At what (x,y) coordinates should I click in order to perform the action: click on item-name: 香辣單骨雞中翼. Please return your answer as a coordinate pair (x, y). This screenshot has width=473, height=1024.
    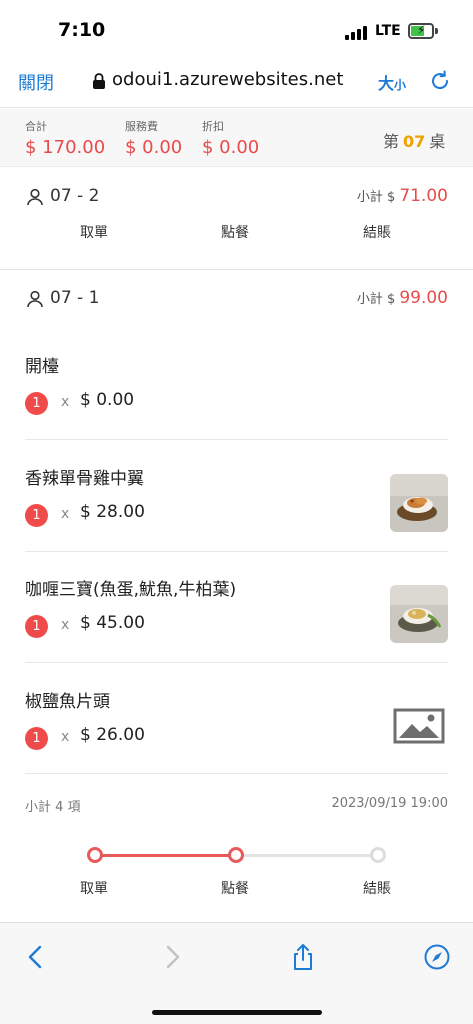
    Looking at the image, I should click on (84, 479).